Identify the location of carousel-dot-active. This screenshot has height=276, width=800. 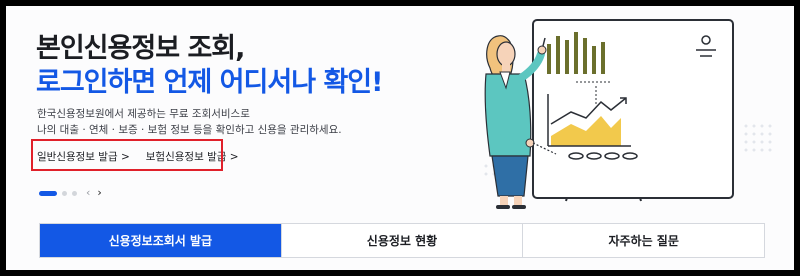
(48, 193).